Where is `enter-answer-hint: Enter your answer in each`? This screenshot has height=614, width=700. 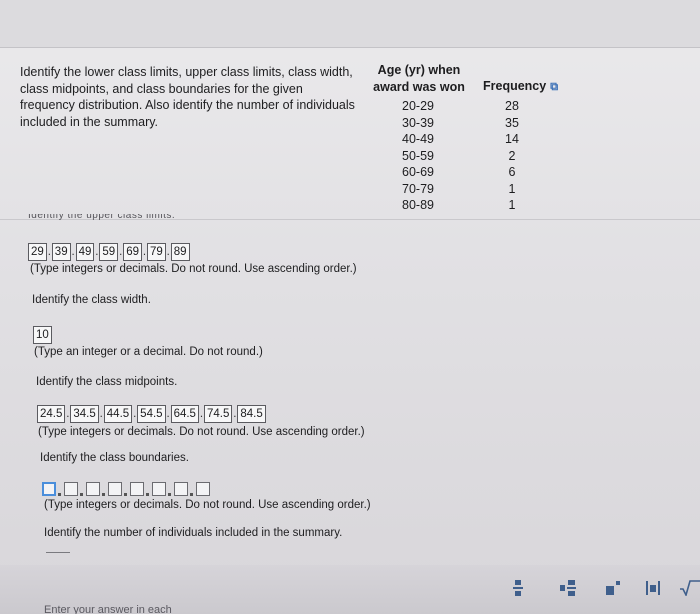 enter-answer-hint: Enter your answer in each is located at coordinates (108, 609).